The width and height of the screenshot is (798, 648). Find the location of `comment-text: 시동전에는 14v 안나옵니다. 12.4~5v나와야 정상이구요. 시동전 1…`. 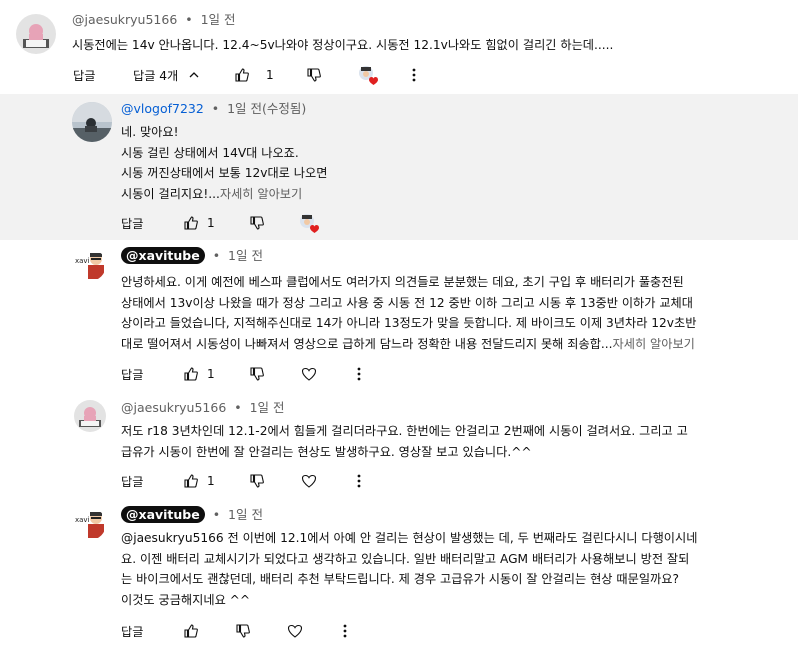

comment-text: 시동전에는 14v 안나옵니다. 12.4~5v나와야 정상이구요. 시동전 1… is located at coordinates (343, 45).